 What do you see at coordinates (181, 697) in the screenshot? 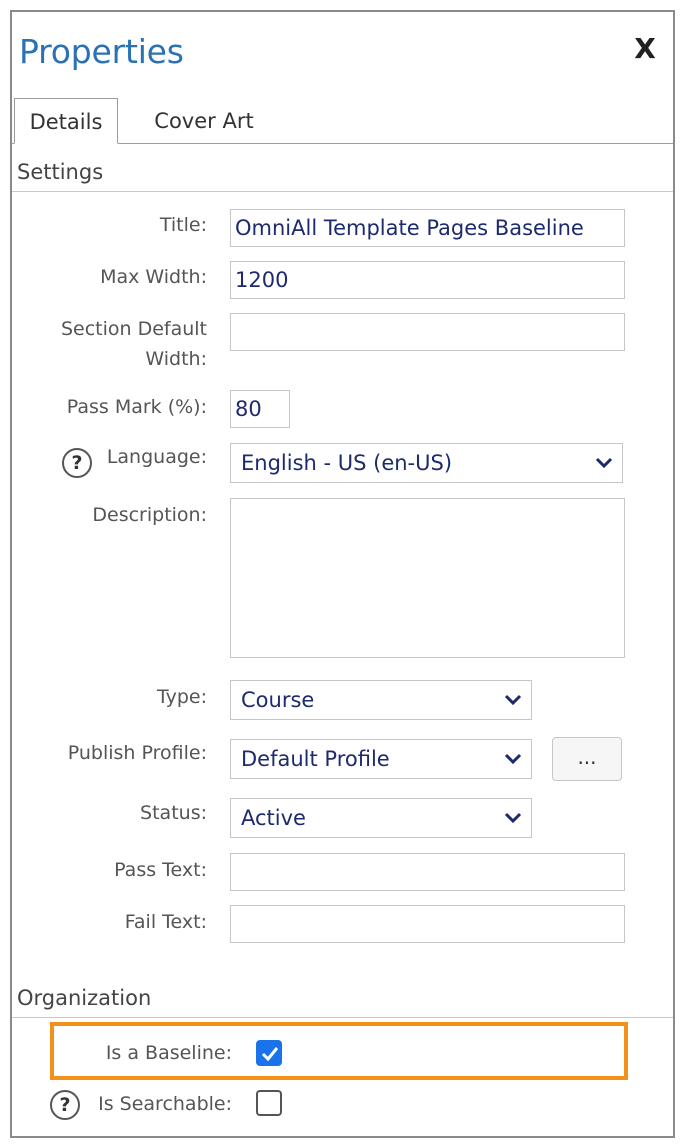
I see `type-label: Type:` at bounding box center [181, 697].